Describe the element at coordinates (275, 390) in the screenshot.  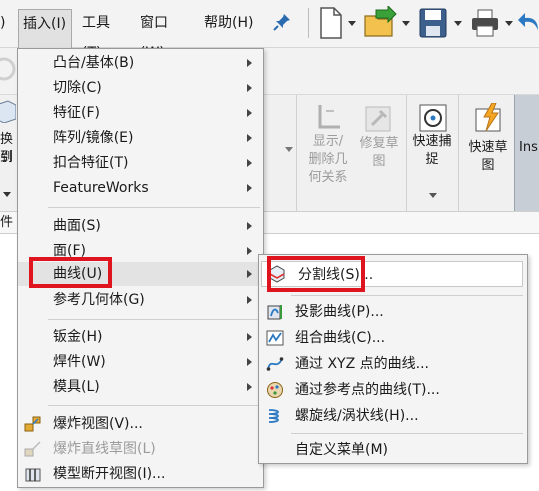
I see `curve-through-reference-points-icon` at that location.